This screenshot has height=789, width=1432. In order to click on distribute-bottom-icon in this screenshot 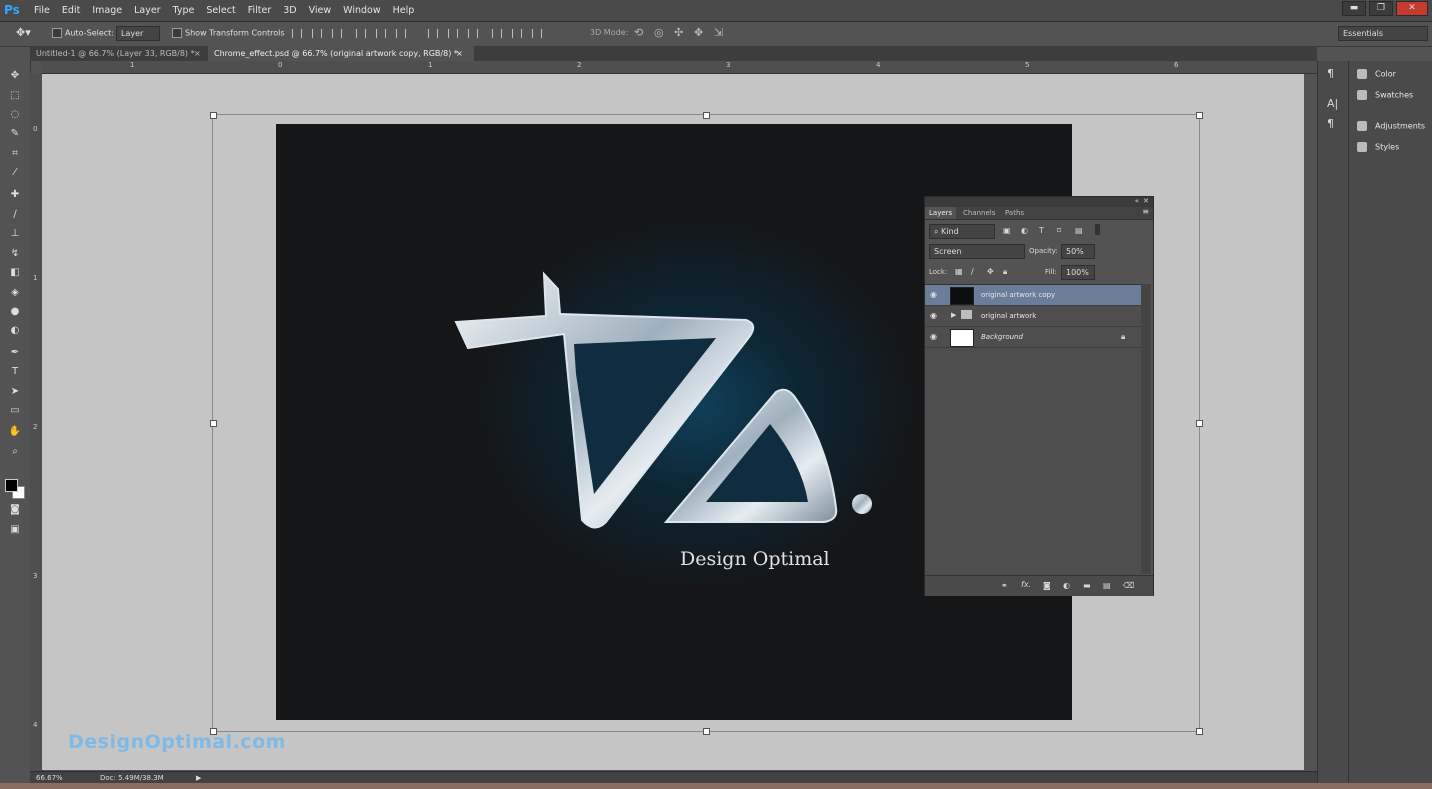, I will do `click(473, 33)`.